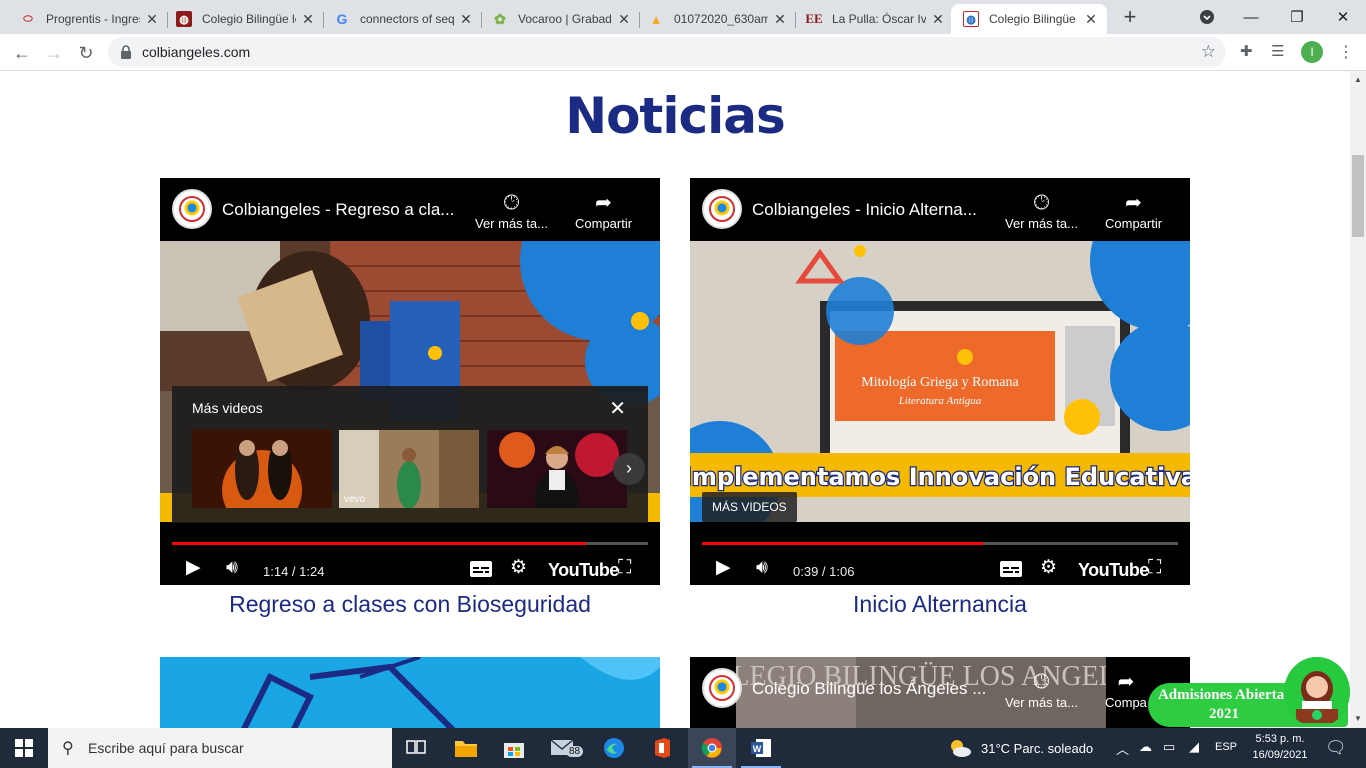 The width and height of the screenshot is (1366, 768). What do you see at coordinates (629, 469) in the screenshot?
I see `chevron-right-icon: ›` at bounding box center [629, 469].